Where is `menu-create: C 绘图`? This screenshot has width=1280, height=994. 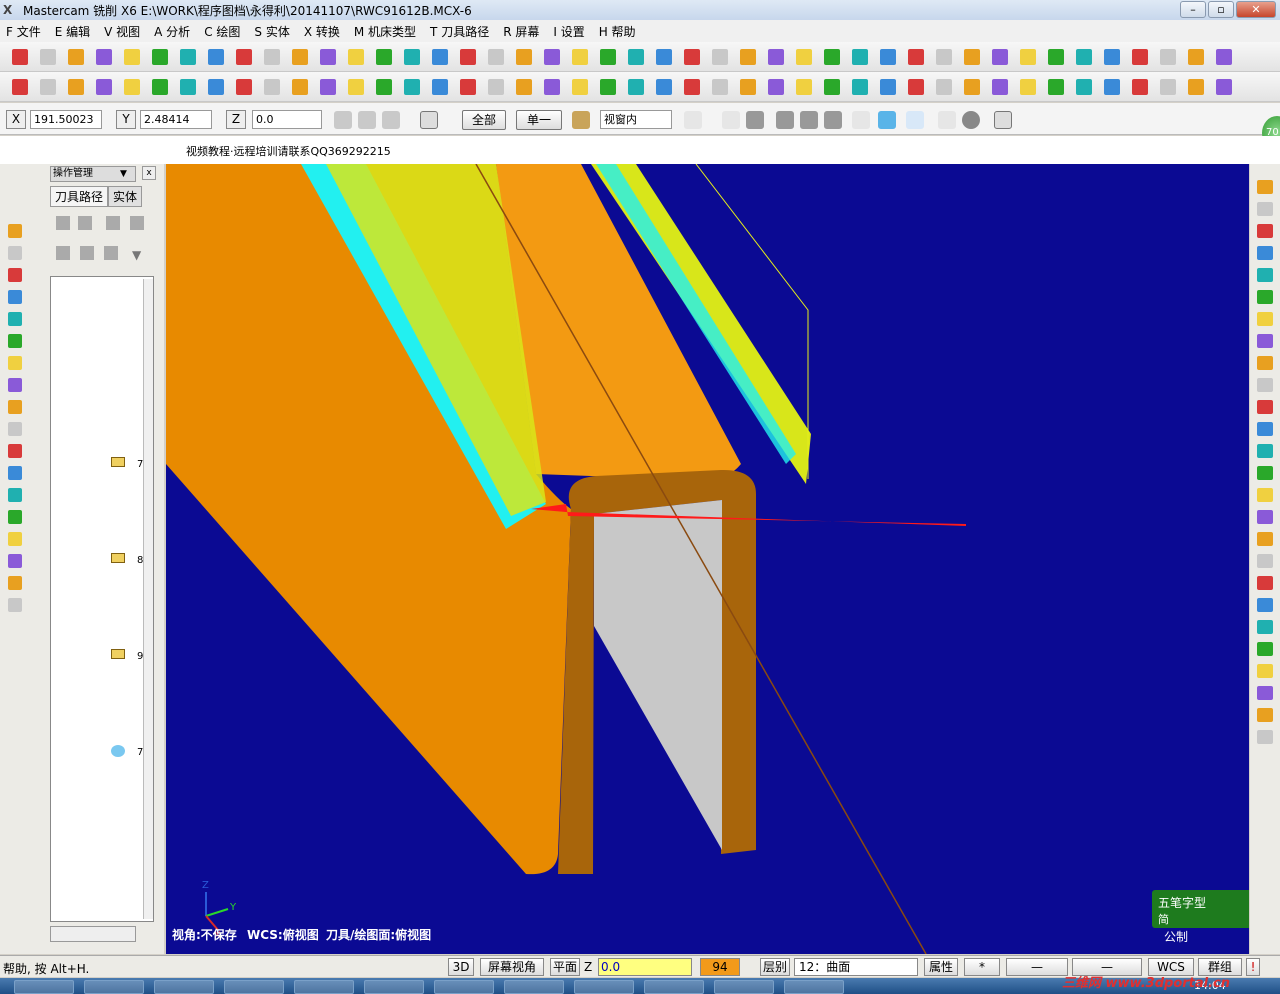 menu-create: C 绘图 is located at coordinates (222, 31).